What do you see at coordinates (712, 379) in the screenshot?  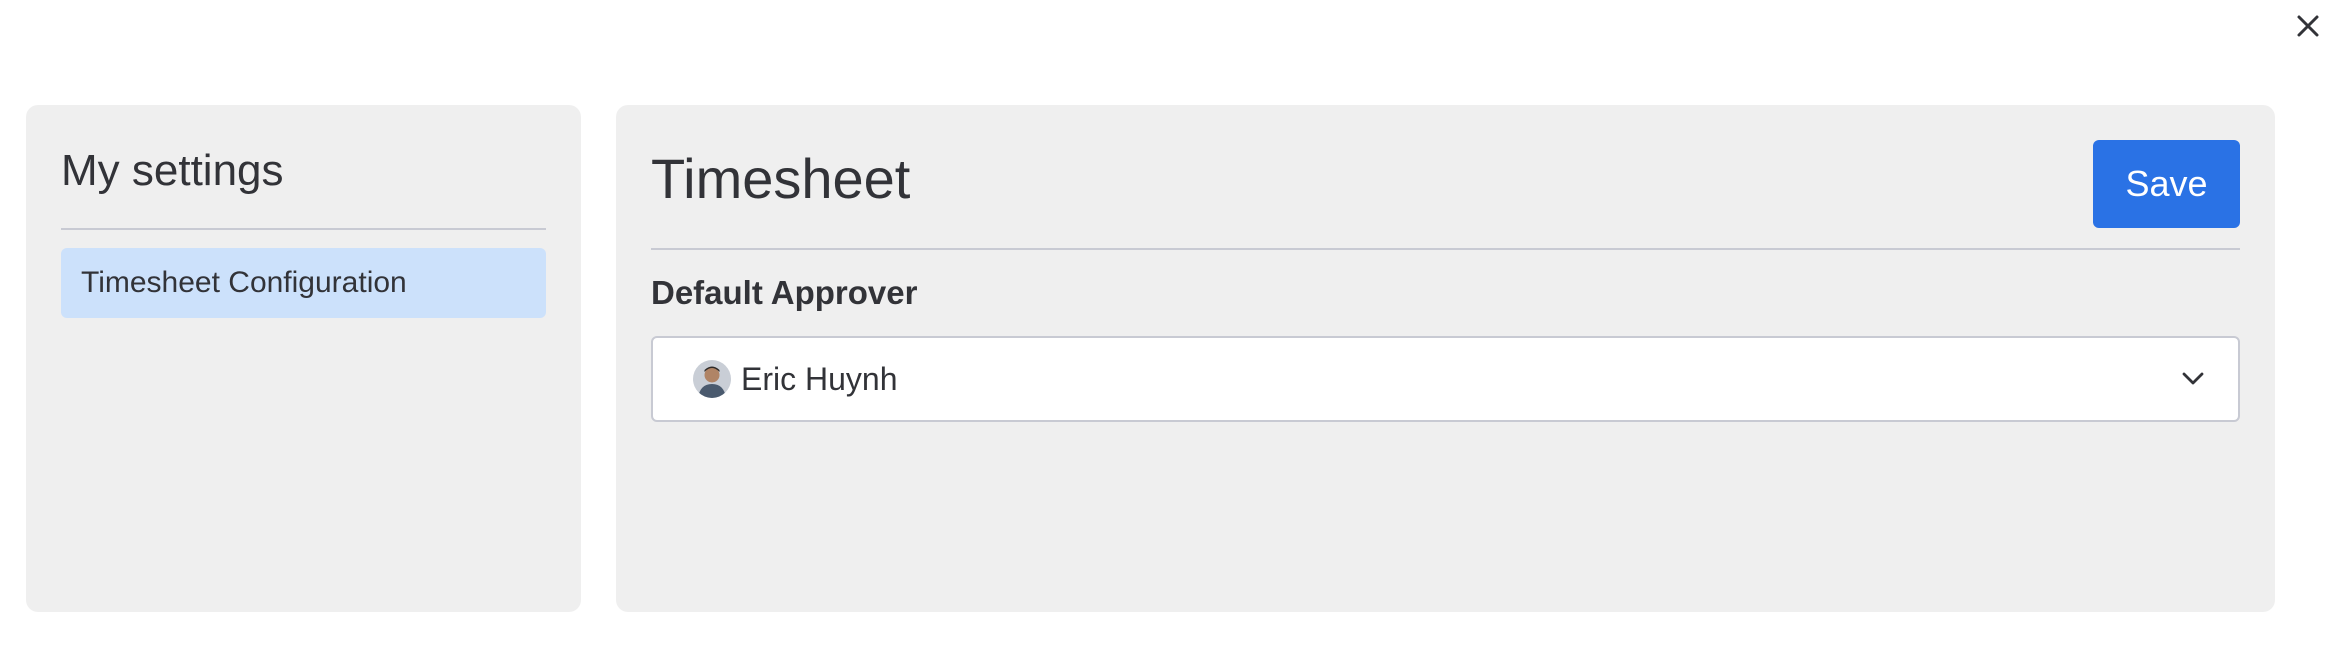 I see `avatar` at bounding box center [712, 379].